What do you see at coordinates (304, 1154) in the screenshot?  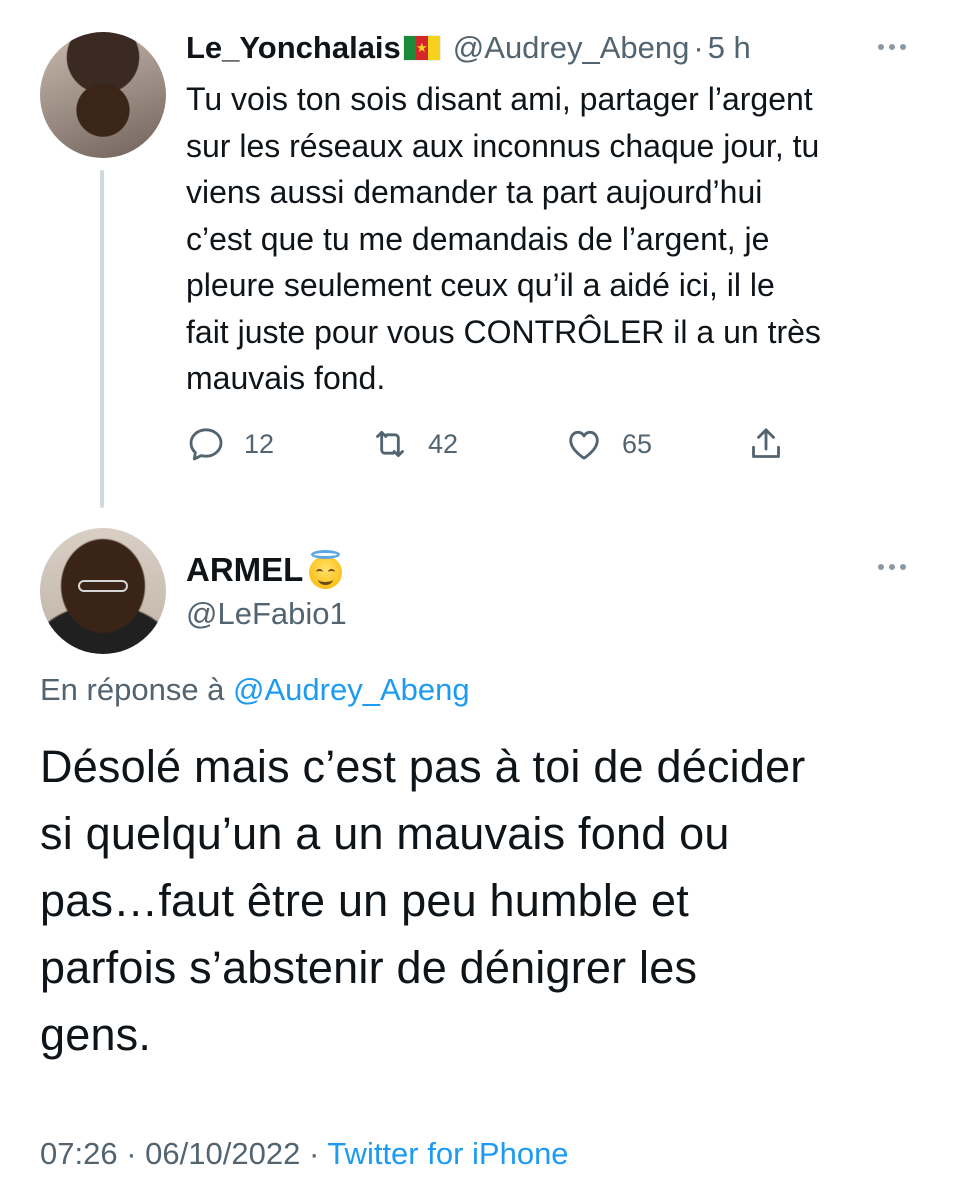 I see `tweet-metadata: 07:26 · 06/10/2022 · Twitter for iPhone` at bounding box center [304, 1154].